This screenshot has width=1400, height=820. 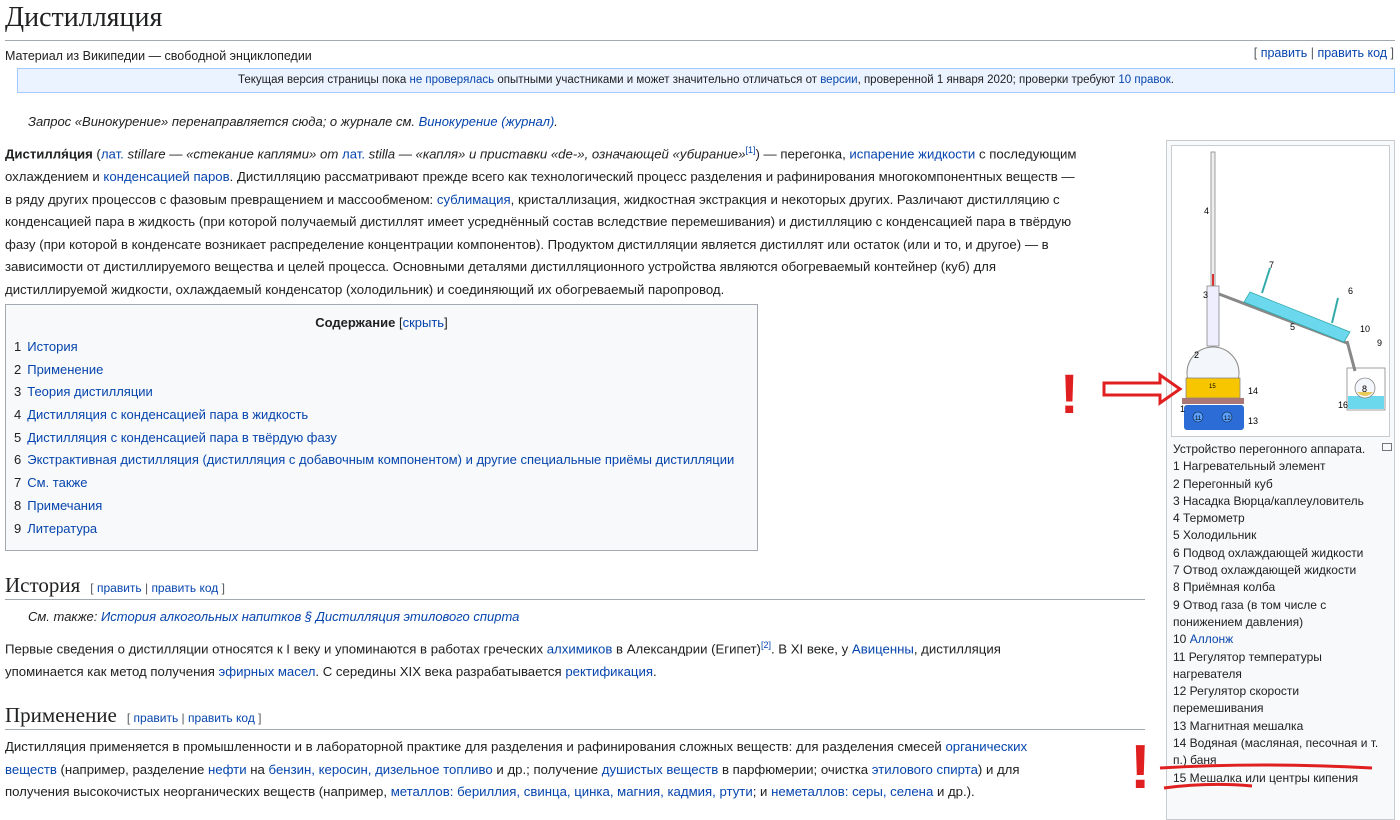 What do you see at coordinates (451, 80) in the screenshot?
I see `notice-link-unchecked: не проверялась` at bounding box center [451, 80].